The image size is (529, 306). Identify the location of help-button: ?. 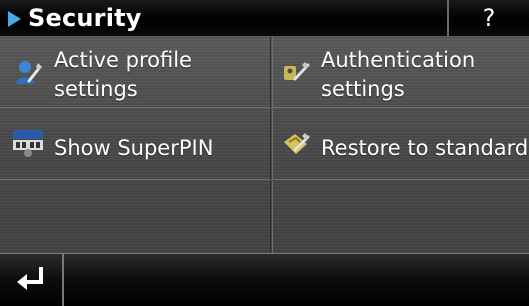
(488, 18).